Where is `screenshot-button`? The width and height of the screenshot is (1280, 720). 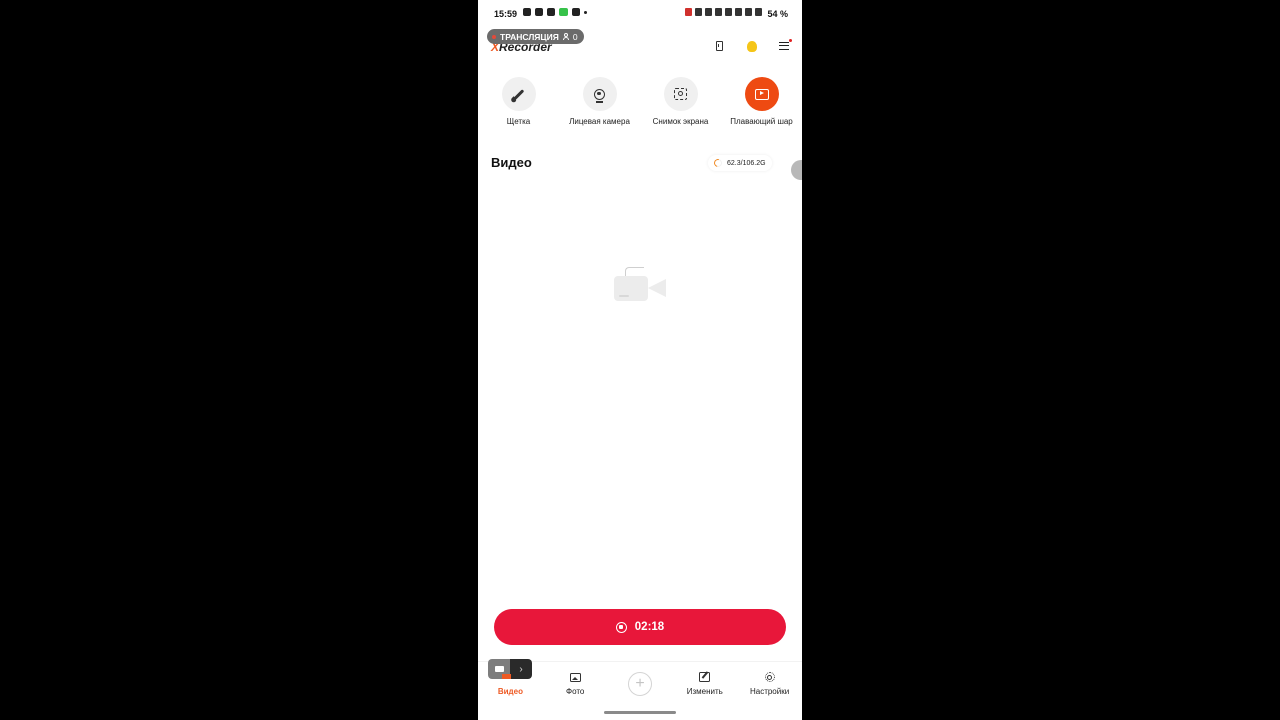
screenshot-button is located at coordinates (680, 94).